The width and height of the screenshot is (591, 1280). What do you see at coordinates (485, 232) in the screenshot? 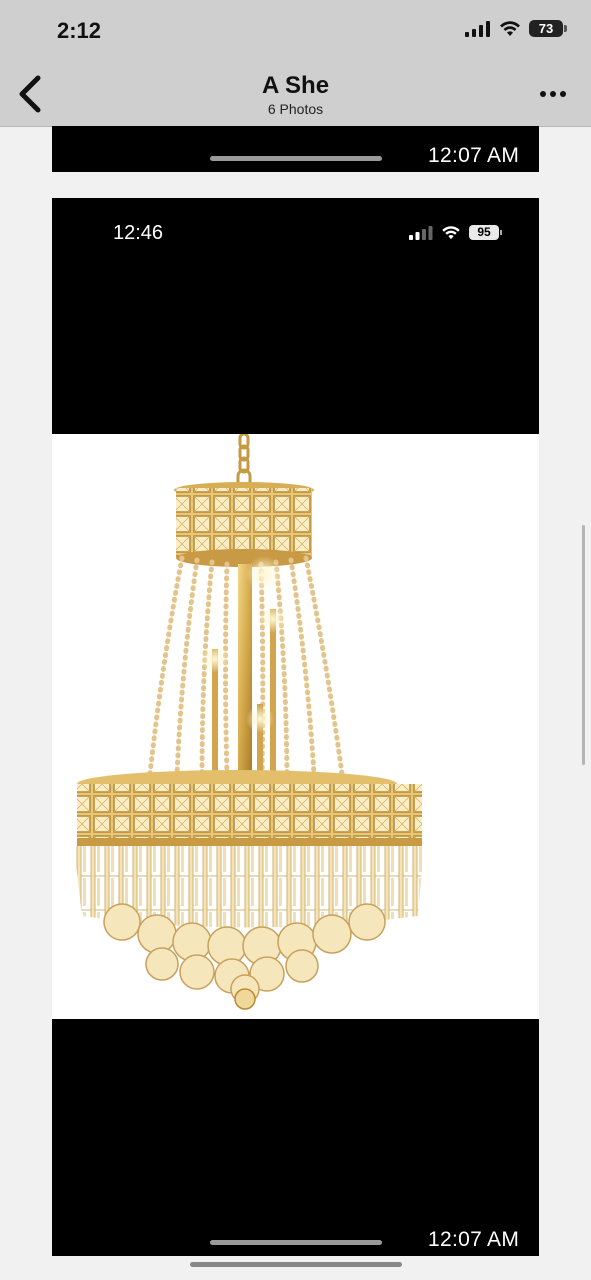
I see `battery-icon: 95` at bounding box center [485, 232].